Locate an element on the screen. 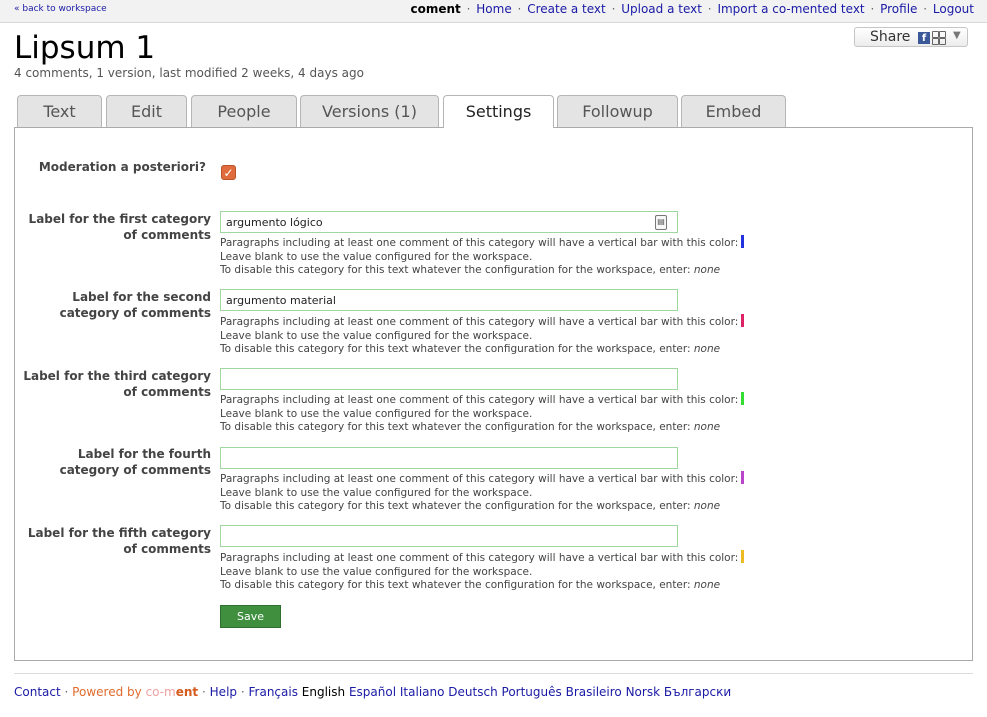 The height and width of the screenshot is (717, 987). lang-portuguese: Português Brasileiro is located at coordinates (562, 692).